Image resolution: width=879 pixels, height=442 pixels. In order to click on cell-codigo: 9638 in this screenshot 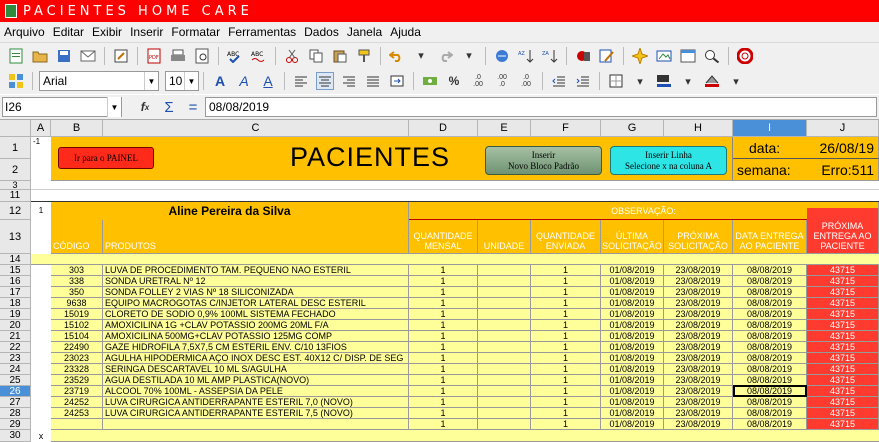, I will do `click(77, 303)`.